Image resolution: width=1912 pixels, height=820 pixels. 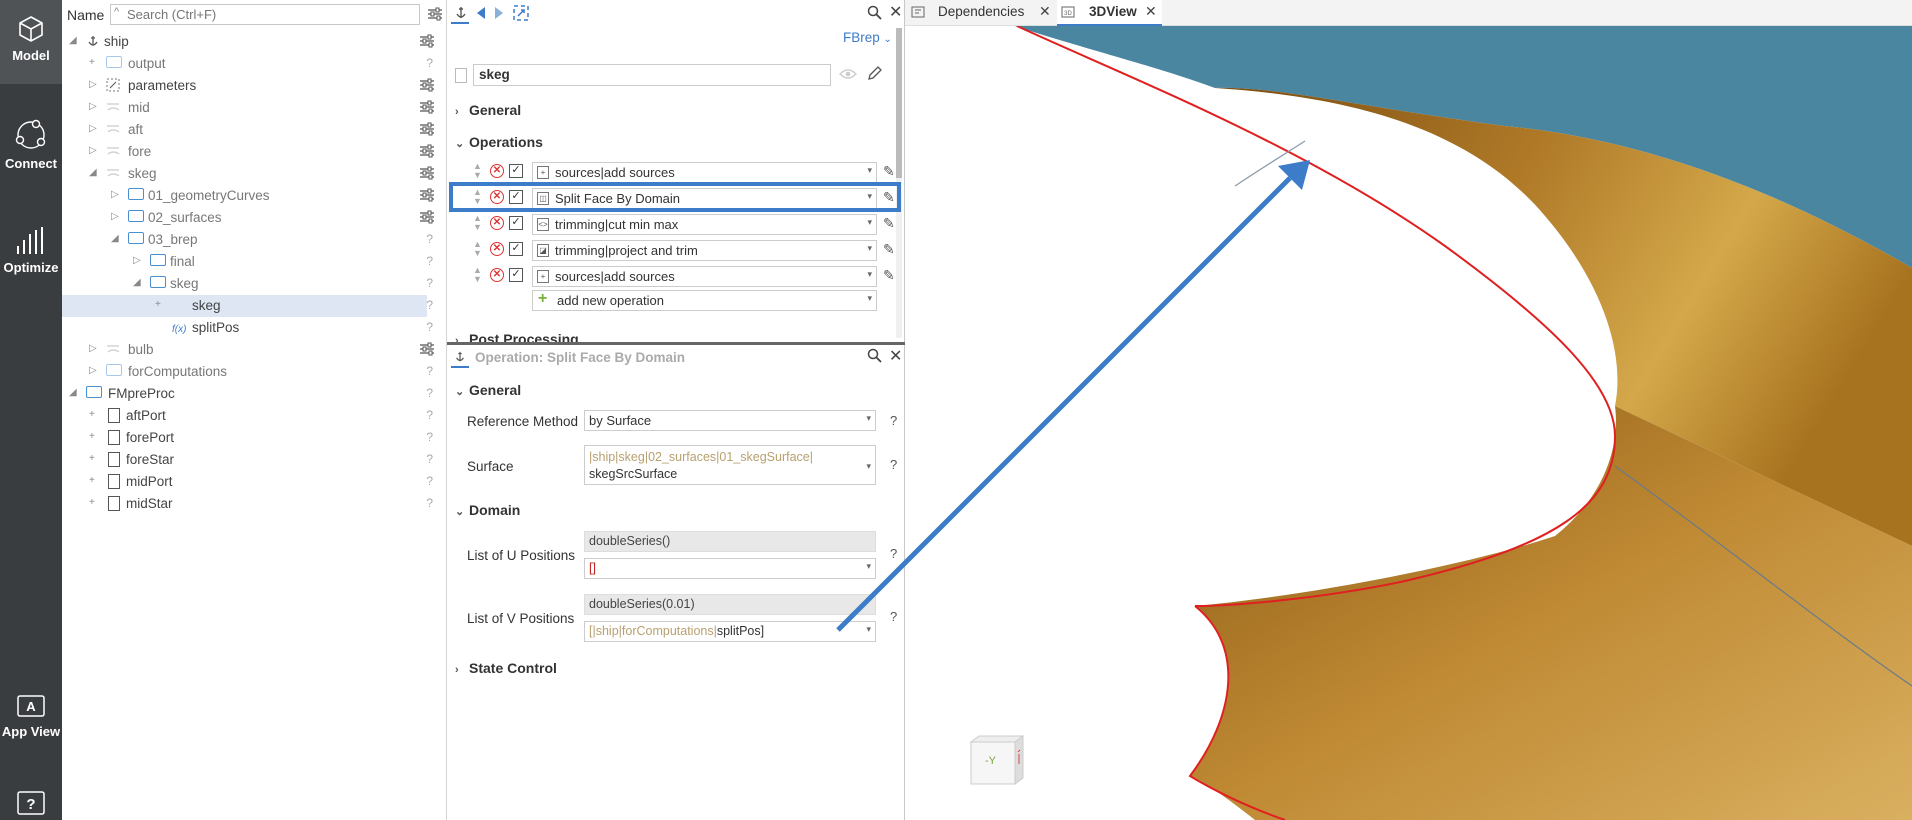 I want to click on tree-row: + skeg?, so click(x=247, y=306).